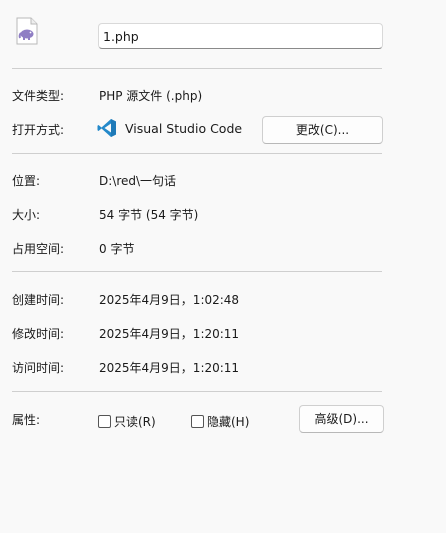  I want to click on created-label: 创建时间:, so click(38, 300).